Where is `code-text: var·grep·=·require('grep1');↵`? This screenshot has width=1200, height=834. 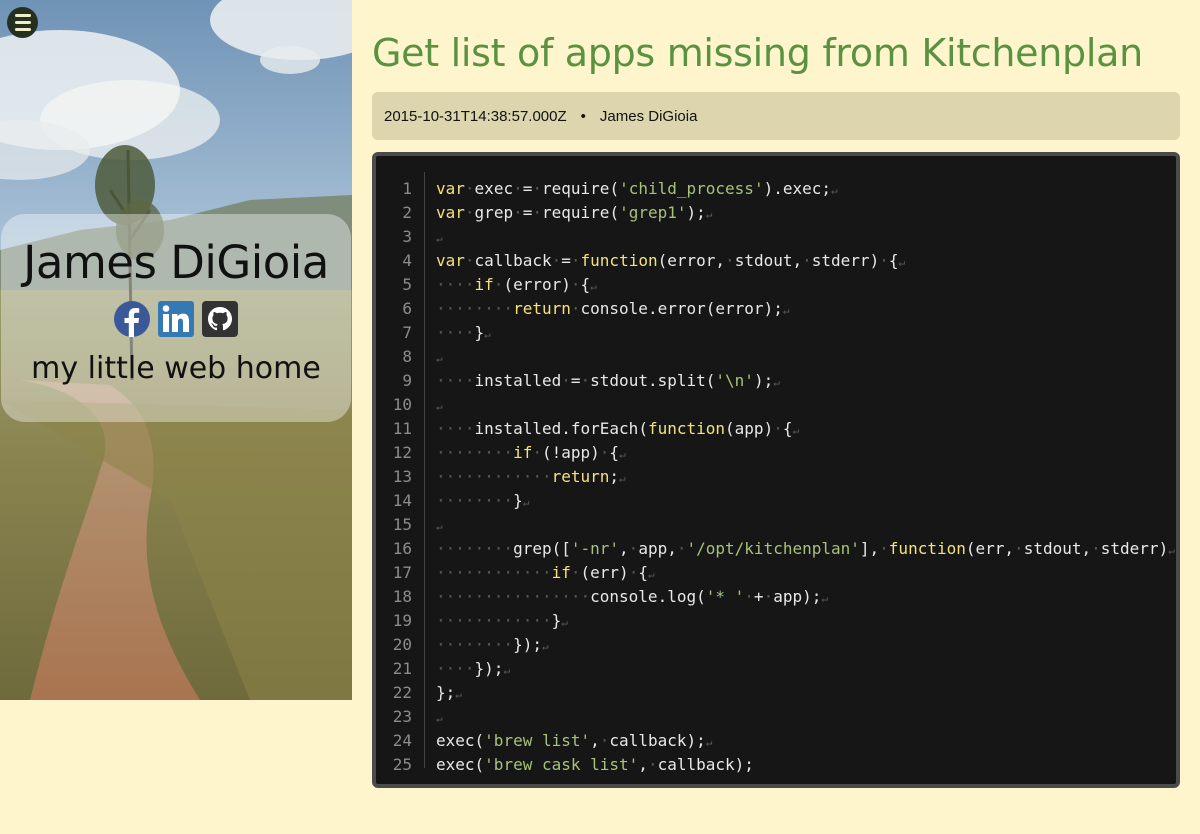 code-text: var·grep·=·require('grep1');↵ is located at coordinates (574, 212).